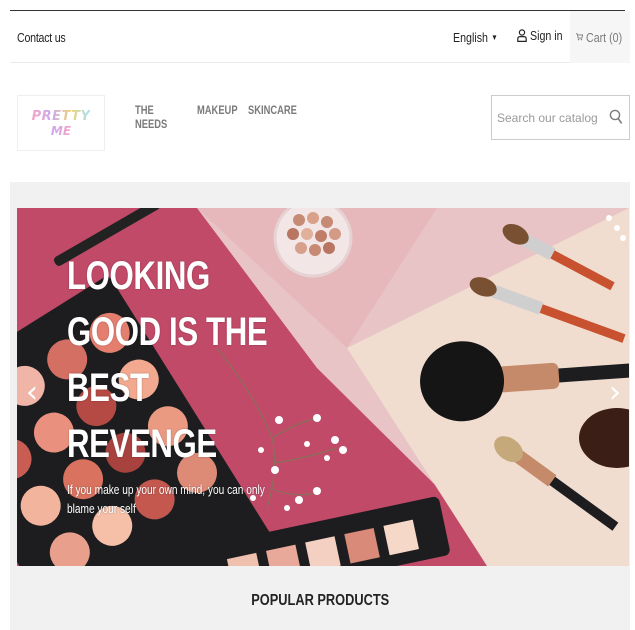 This screenshot has height=630, width=635. Describe the element at coordinates (579, 37) in the screenshot. I see `cart-icon` at that location.